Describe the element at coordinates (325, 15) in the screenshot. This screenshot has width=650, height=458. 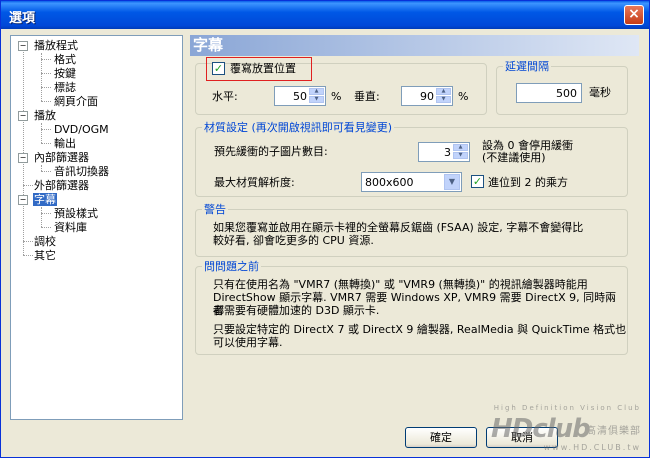
I see `title-bar: 選項 ×` at that location.